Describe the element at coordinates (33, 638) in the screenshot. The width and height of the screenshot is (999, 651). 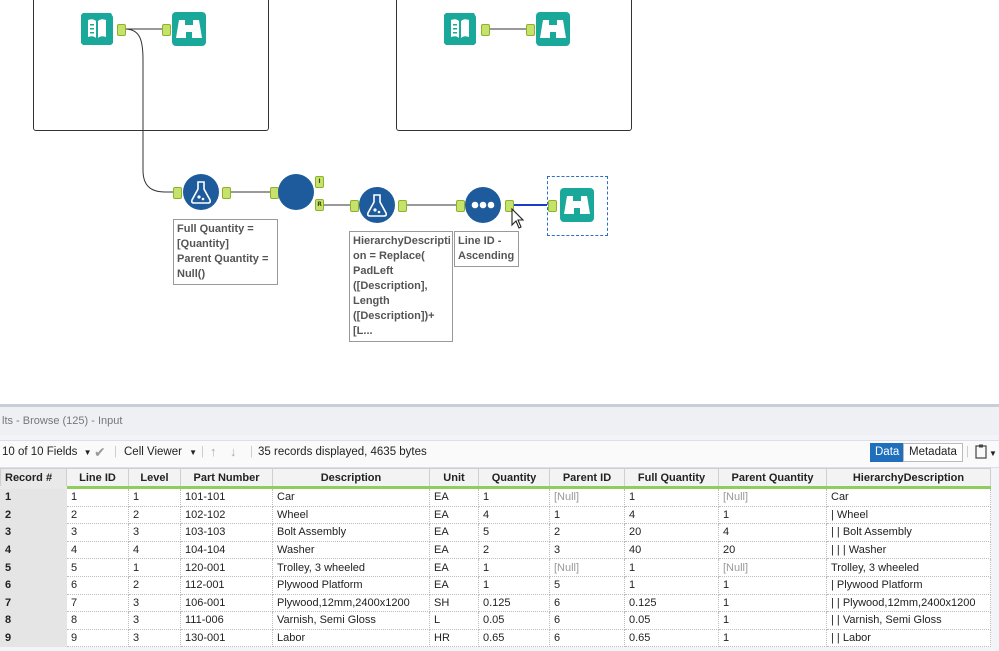
I see `record-number-cell: 9` at that location.